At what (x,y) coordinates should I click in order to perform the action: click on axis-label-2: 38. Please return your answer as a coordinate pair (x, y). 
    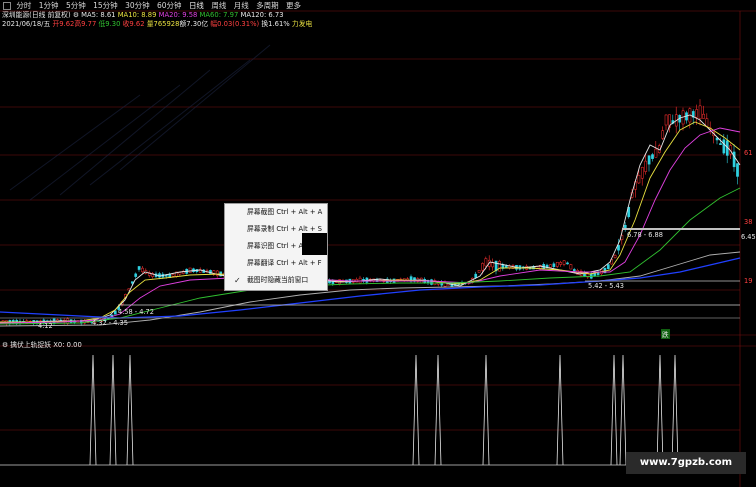
    Looking at the image, I should click on (748, 222).